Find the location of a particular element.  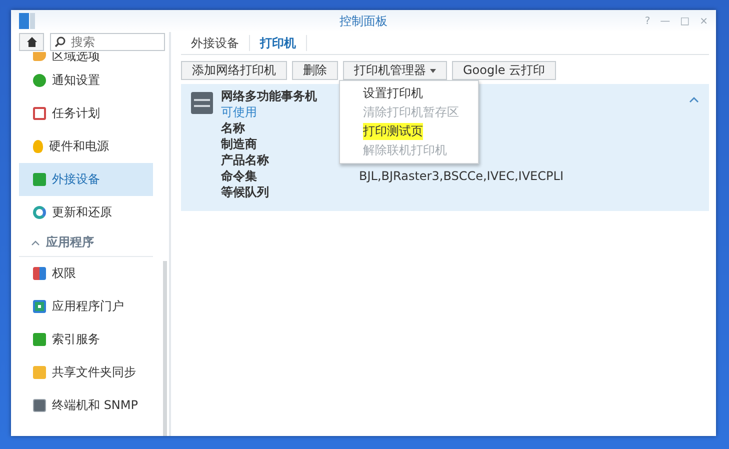

caret-icon is located at coordinates (433, 70).